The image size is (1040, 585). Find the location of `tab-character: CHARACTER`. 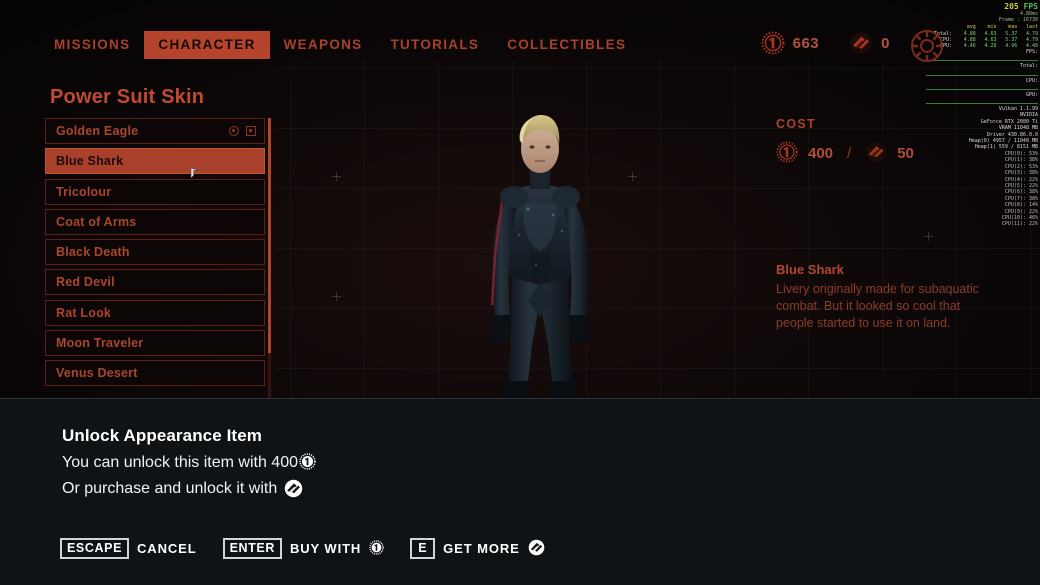

tab-character: CHARACTER is located at coordinates (207, 45).